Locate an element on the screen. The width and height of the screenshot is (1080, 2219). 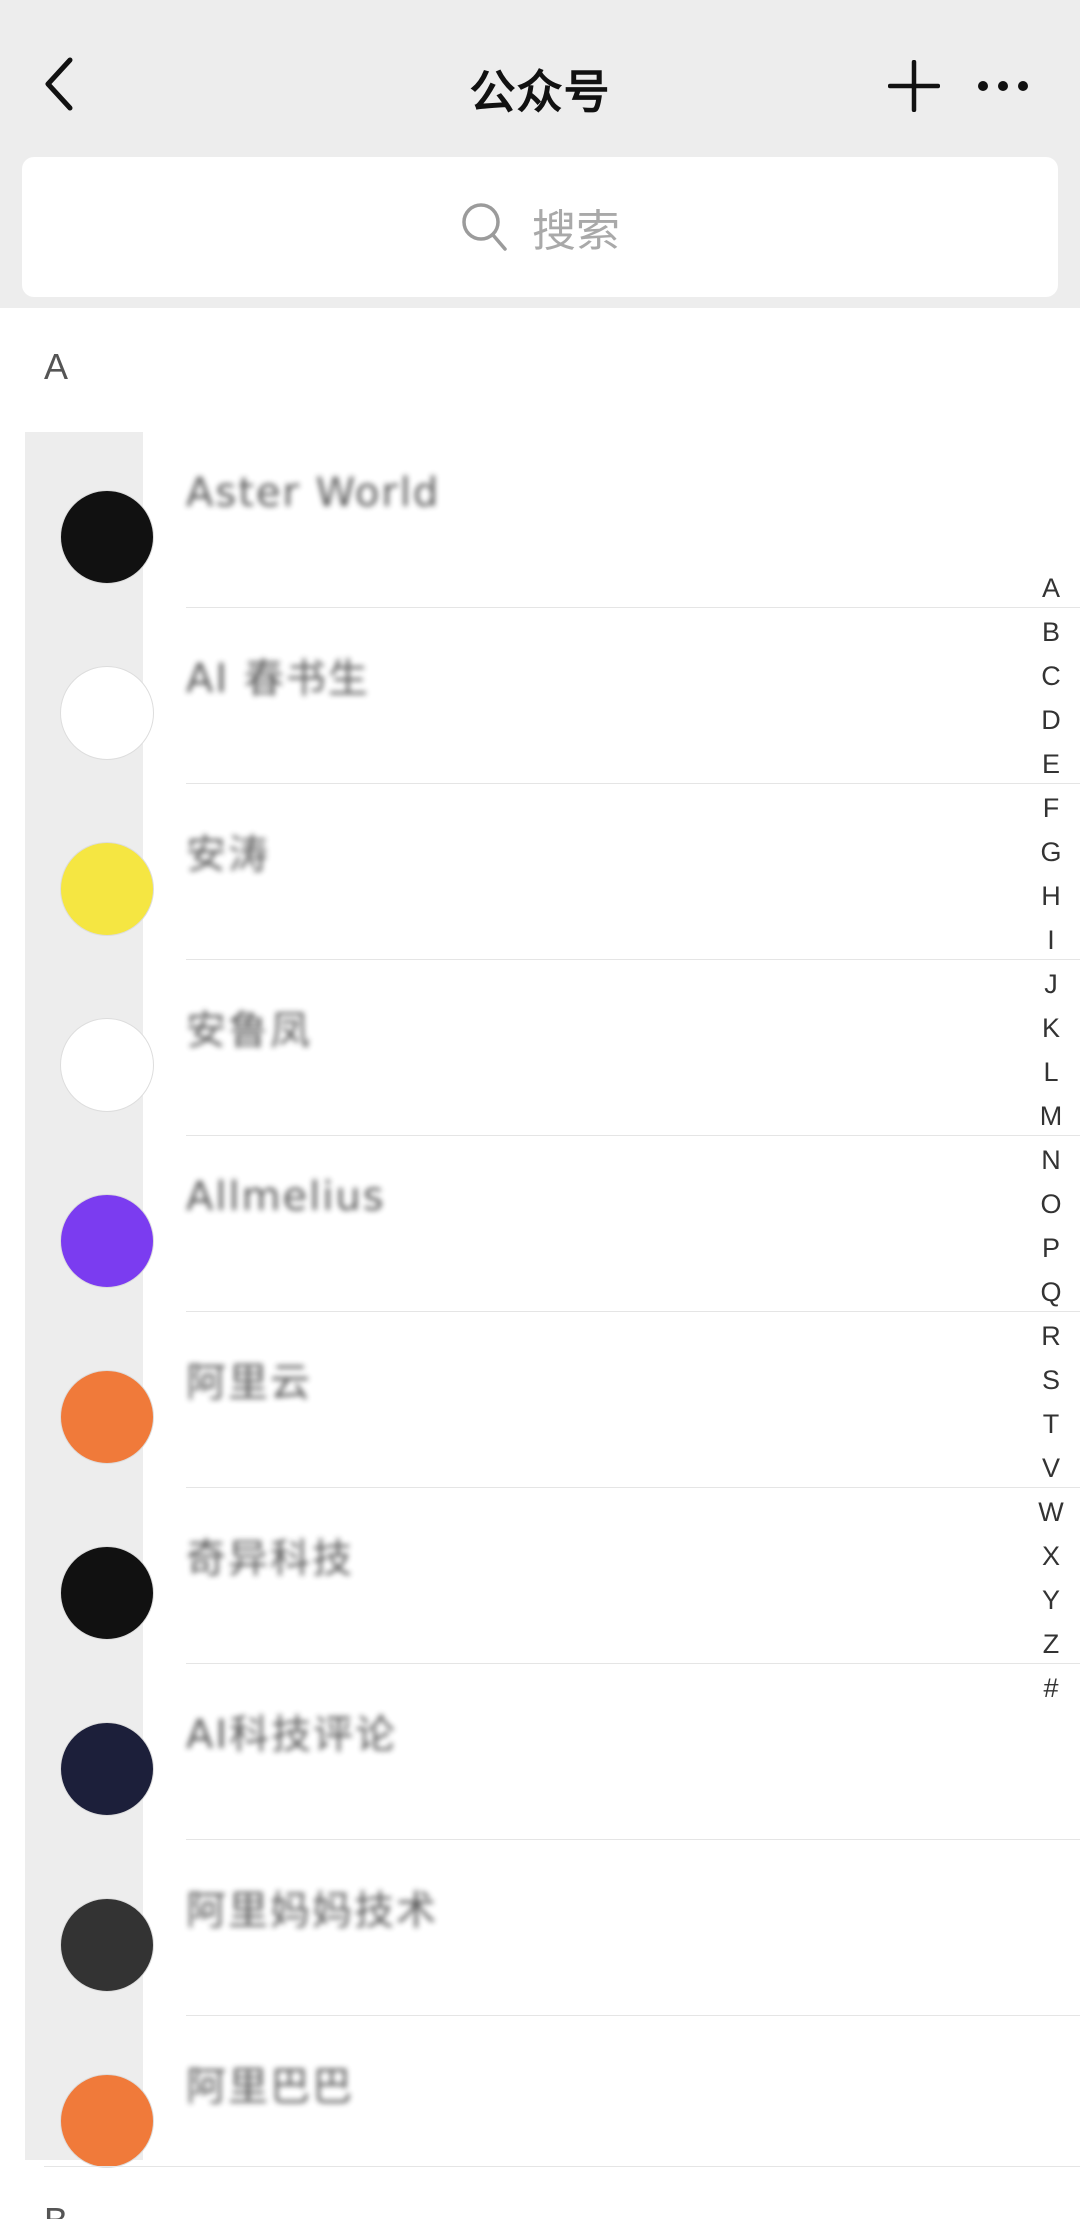
index-letter: B is located at coordinates (1051, 632).